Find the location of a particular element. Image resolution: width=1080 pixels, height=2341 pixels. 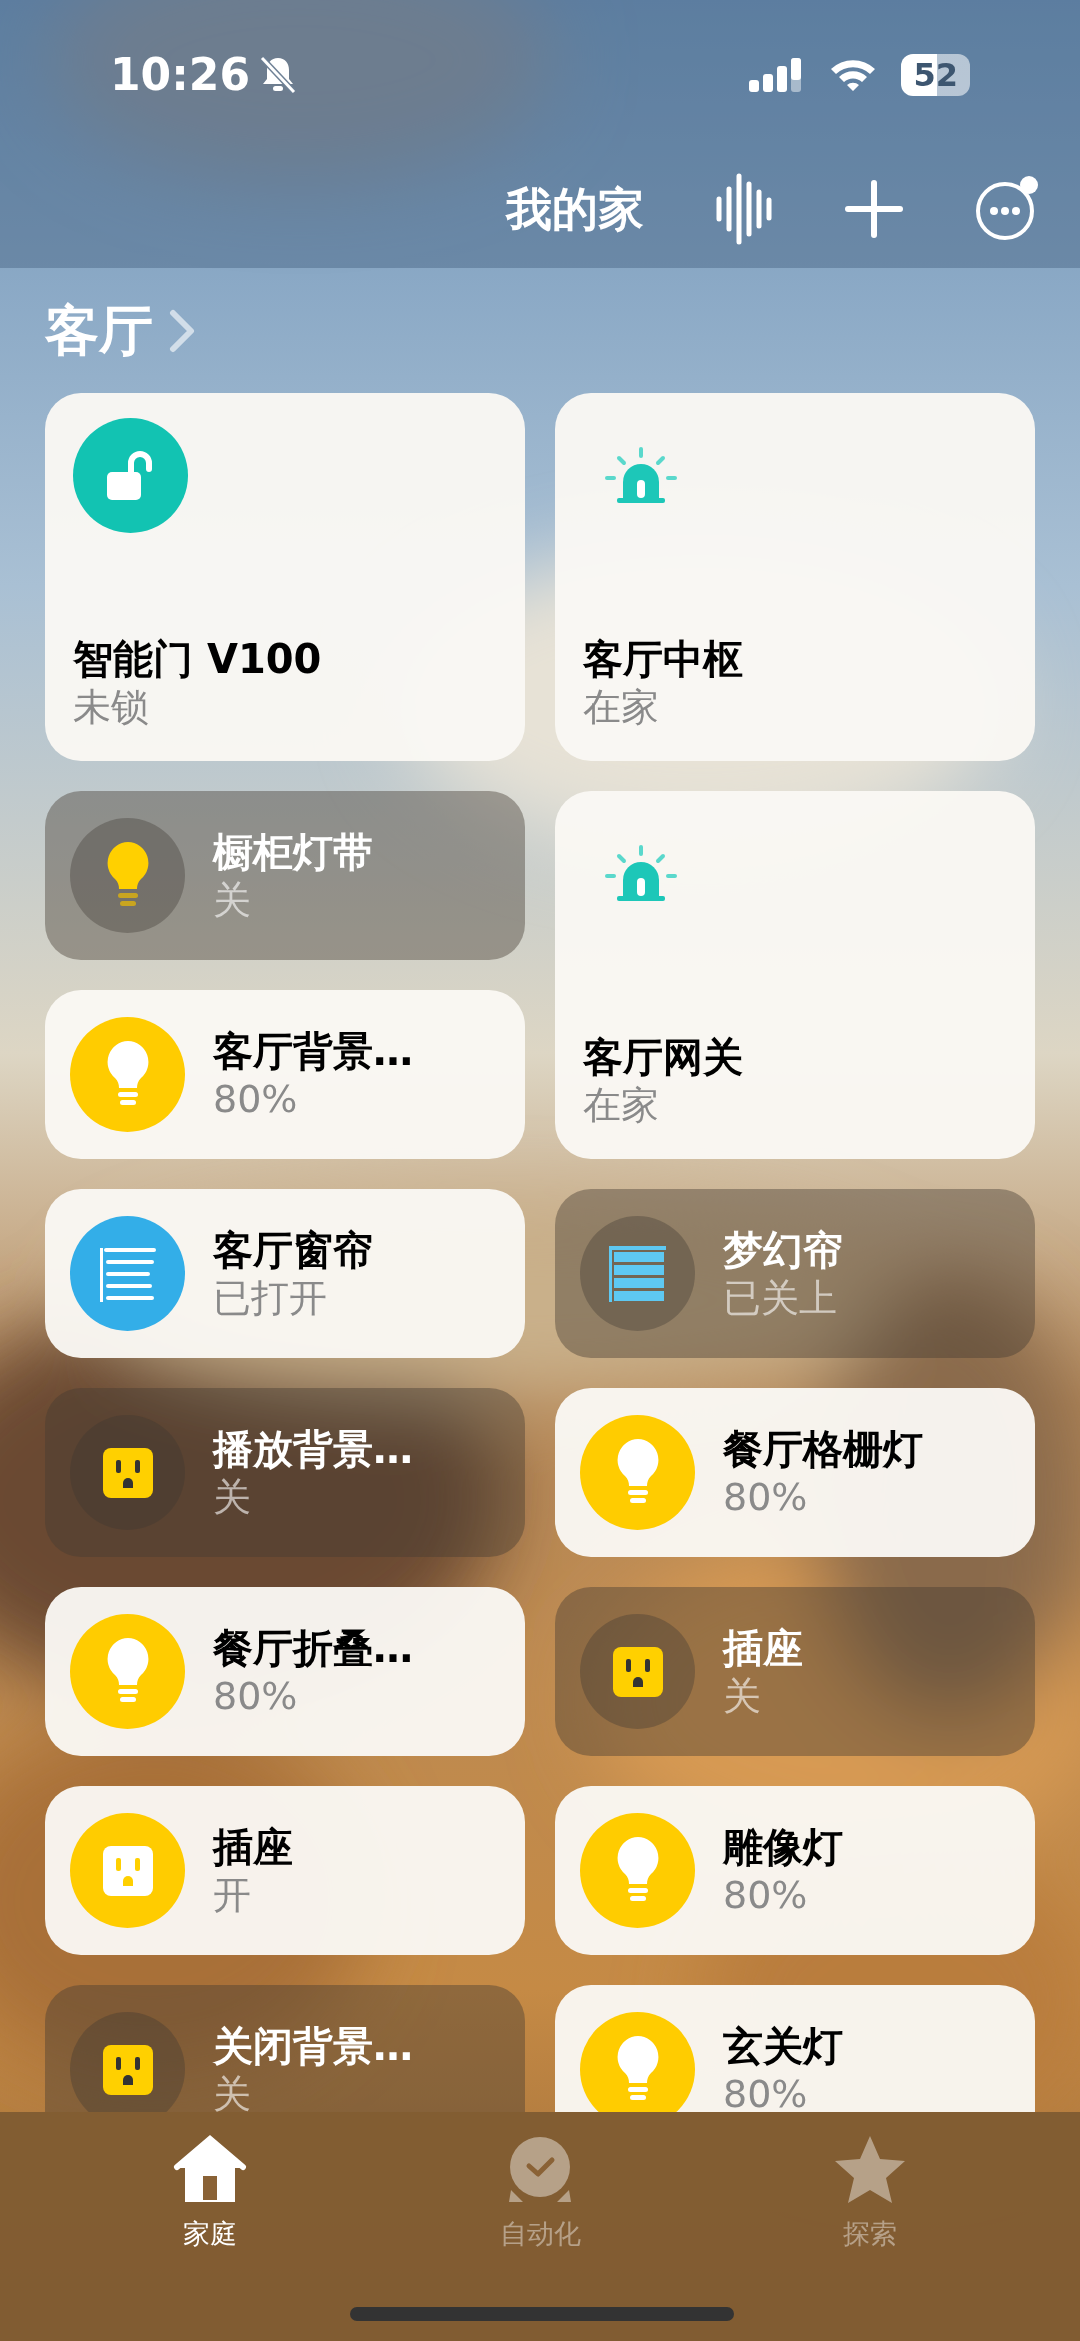

accessory-tile: 播放背景… 关 is located at coordinates (285, 1472).